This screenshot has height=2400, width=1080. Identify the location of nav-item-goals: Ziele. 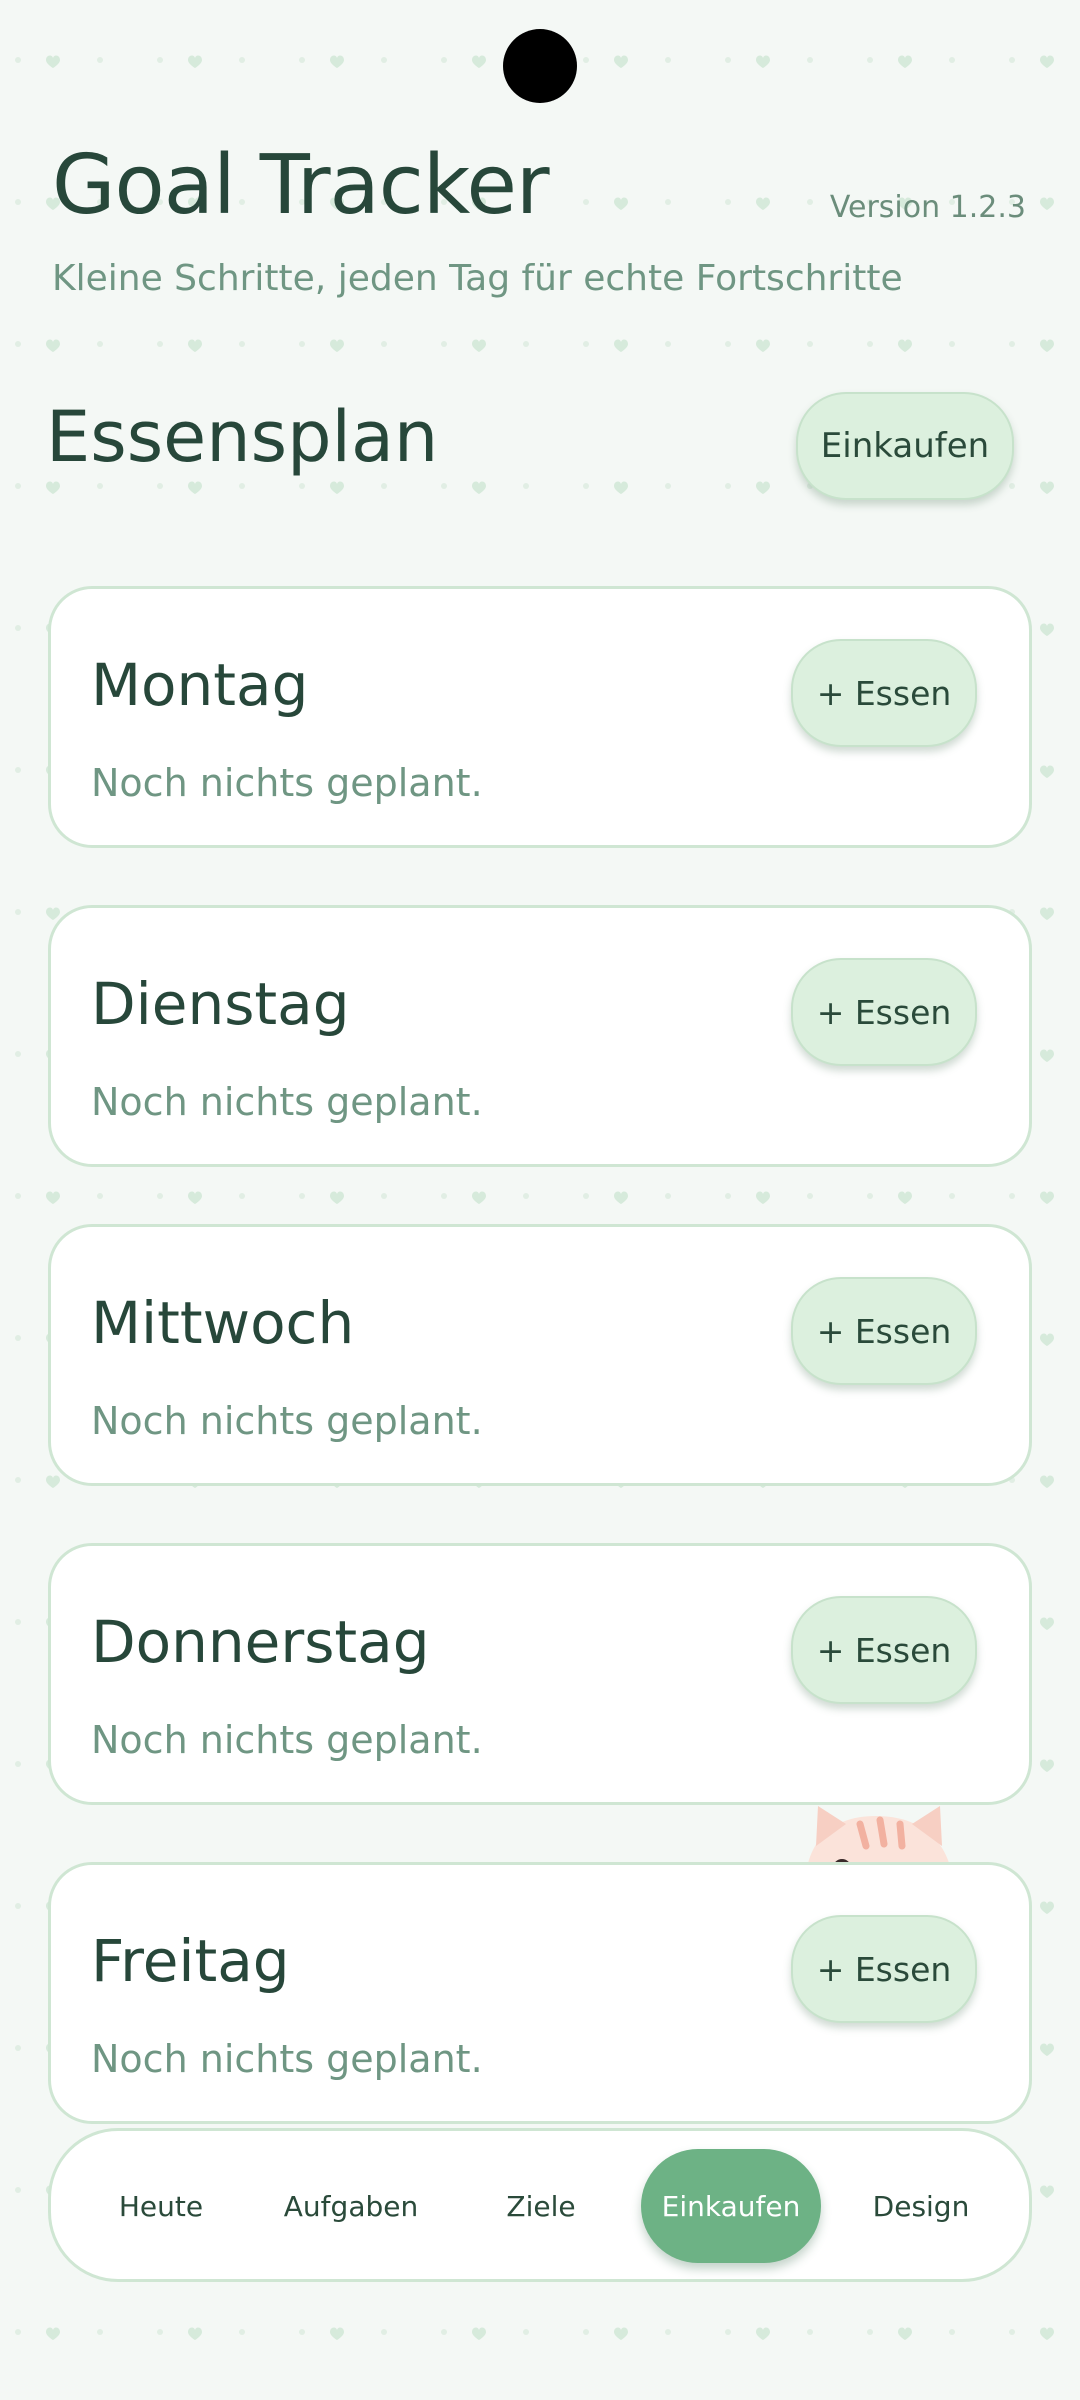
(541, 2206).